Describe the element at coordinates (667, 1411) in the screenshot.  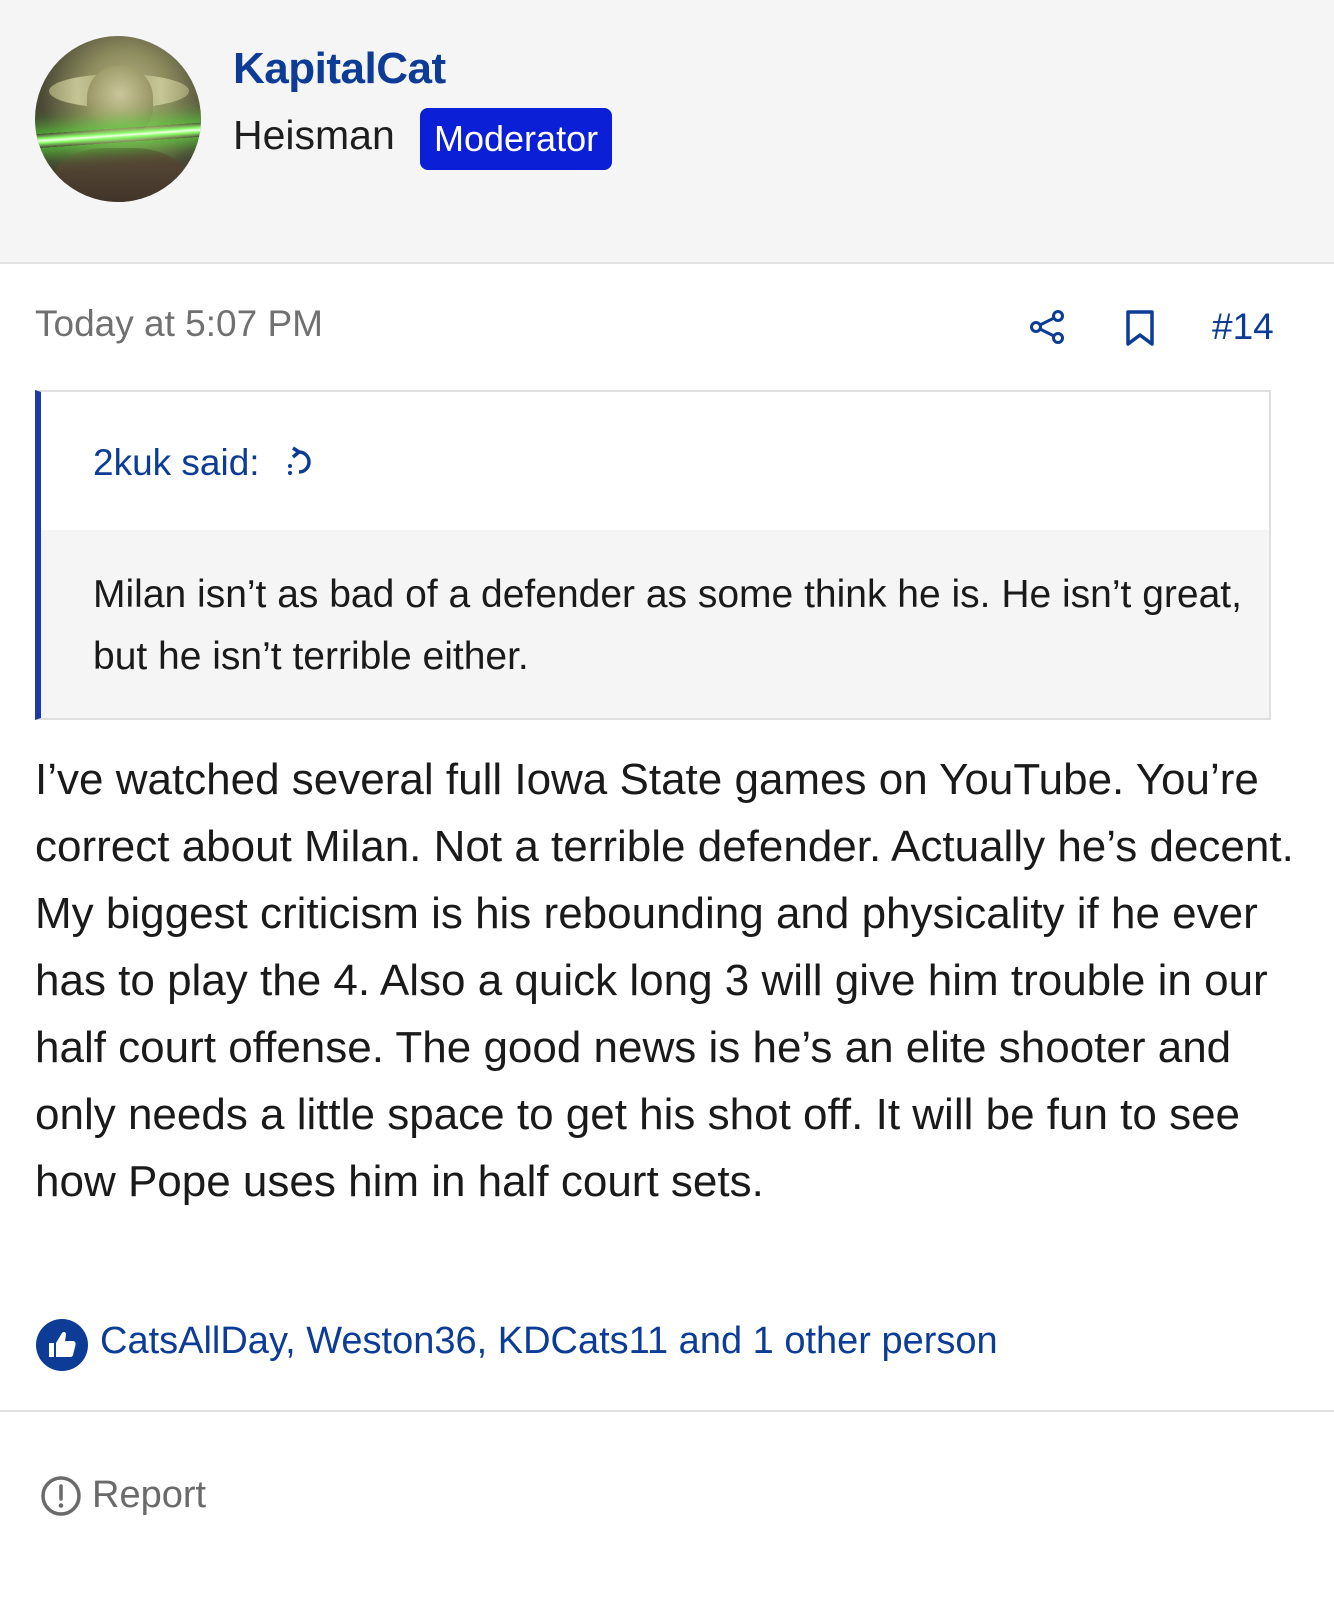
I see `post-footer-divider` at that location.